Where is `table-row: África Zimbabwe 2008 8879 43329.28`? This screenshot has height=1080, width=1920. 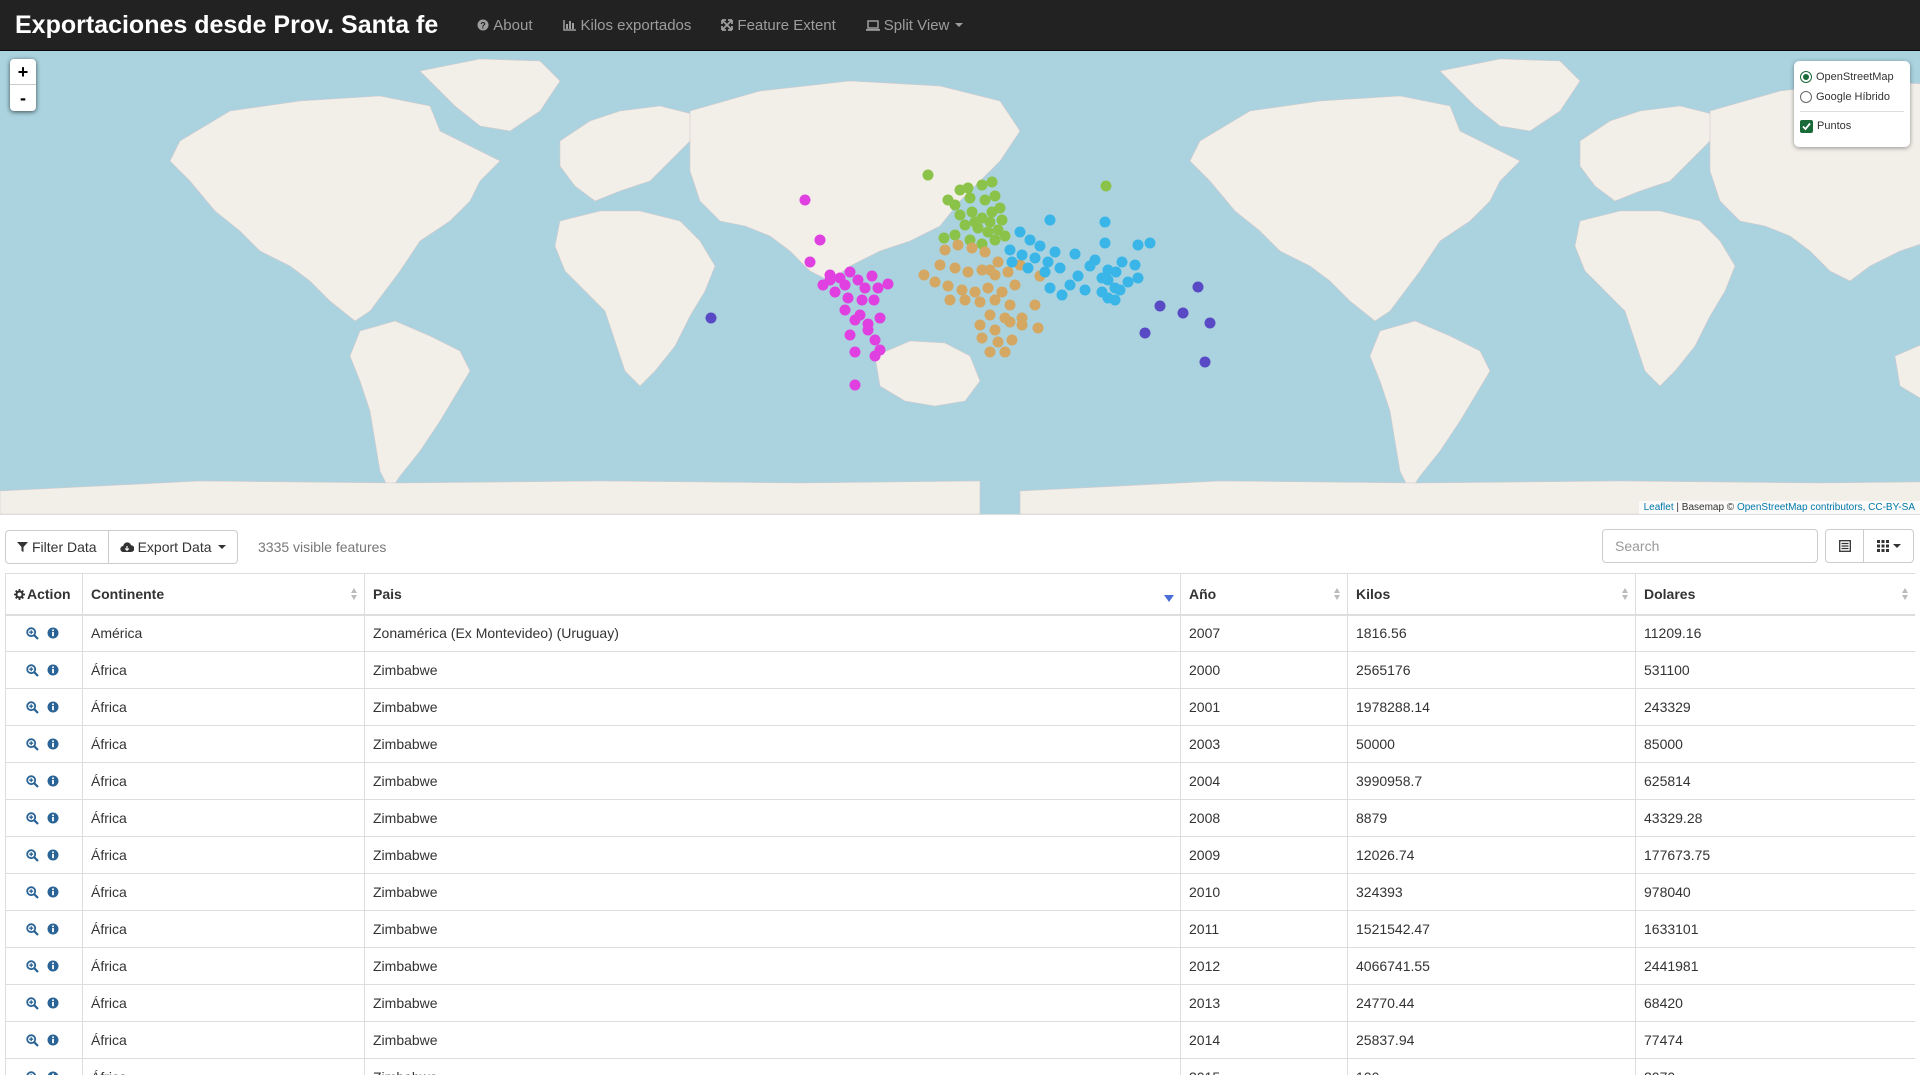
table-row: África Zimbabwe 2008 8879 43329.28 is located at coordinates (960, 818).